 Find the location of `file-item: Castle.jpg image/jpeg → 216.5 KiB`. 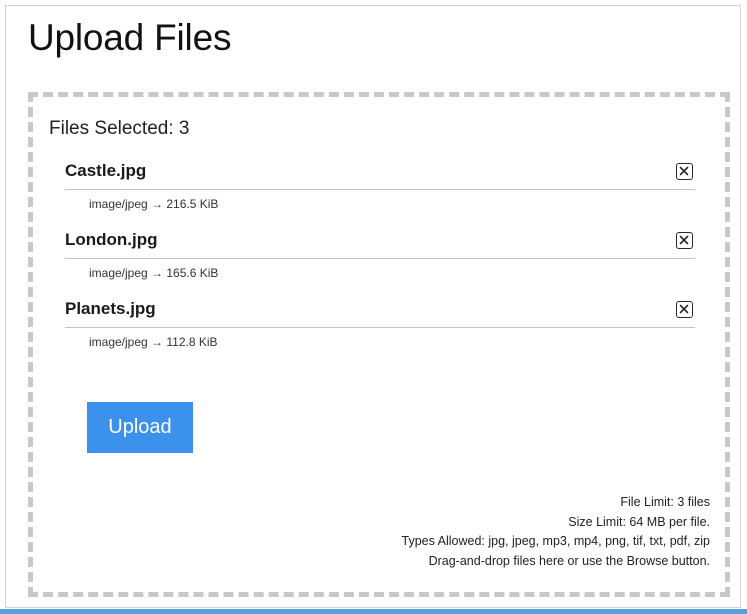

file-item: Castle.jpg image/jpeg → 216.5 KiB is located at coordinates (380, 187).